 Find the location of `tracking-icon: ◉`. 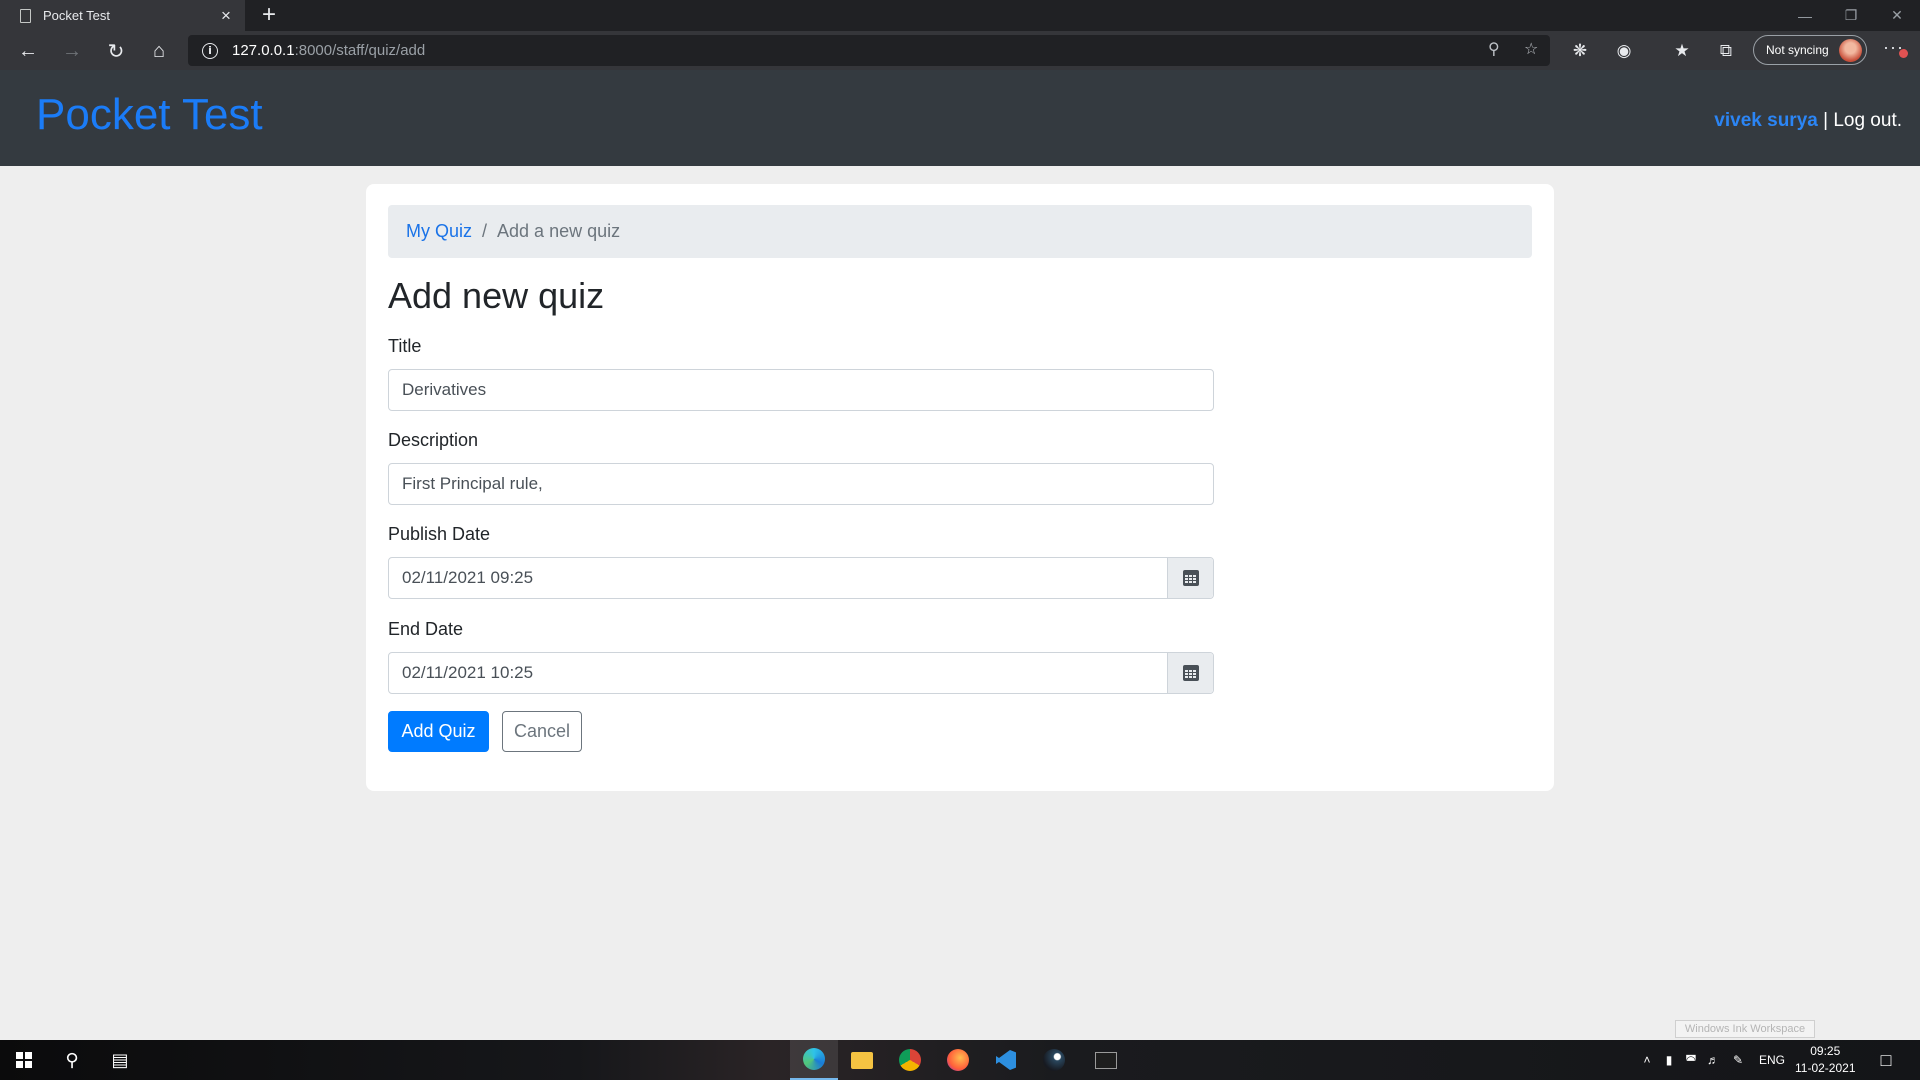

tracking-icon: ◉ is located at coordinates (1624, 51).